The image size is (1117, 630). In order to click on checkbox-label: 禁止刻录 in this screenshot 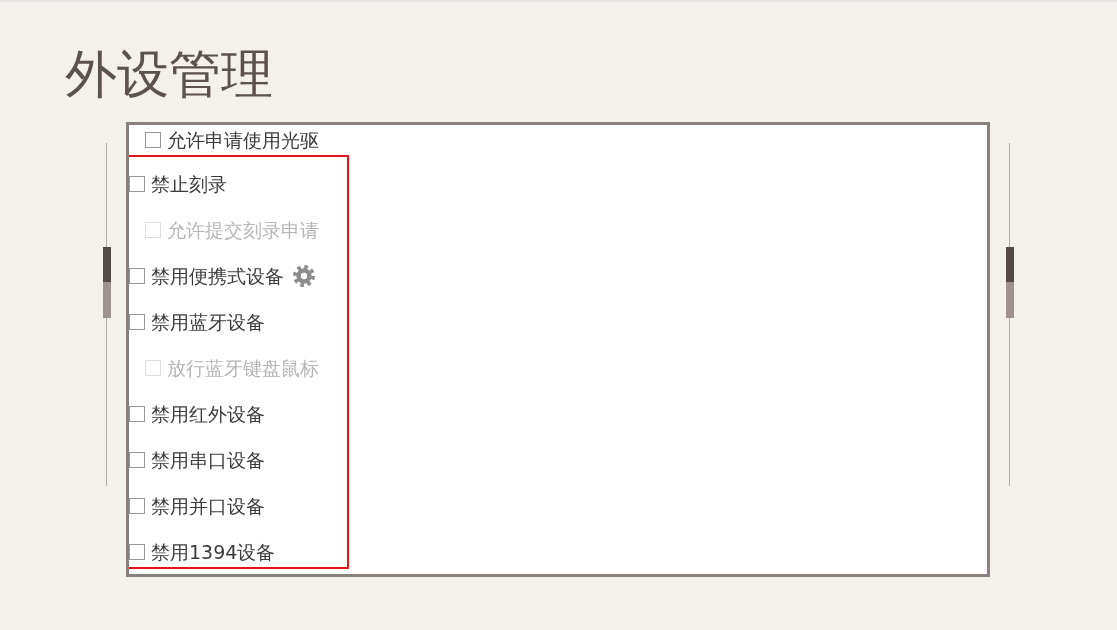, I will do `click(189, 184)`.